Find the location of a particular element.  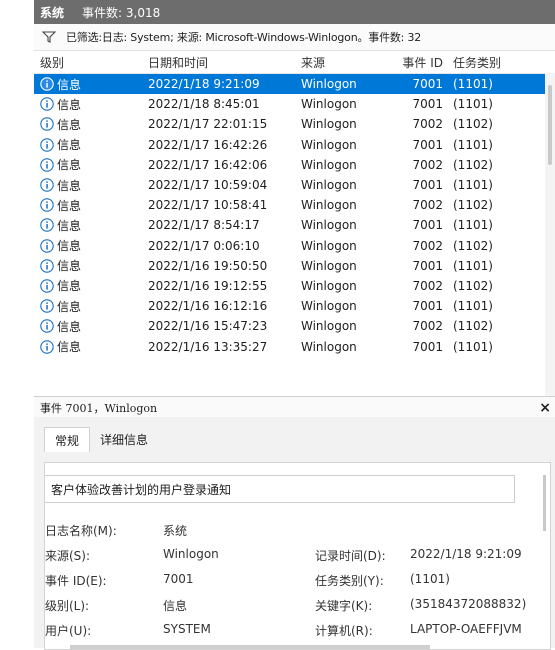

computer-label: 计算机(R): is located at coordinates (344, 631).